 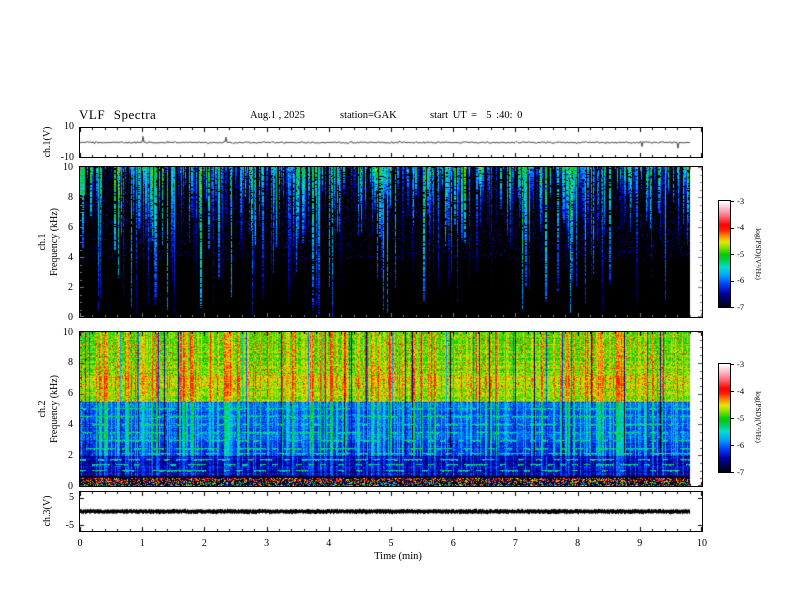 I want to click on x-tick-label: 4, so click(x=329, y=543).